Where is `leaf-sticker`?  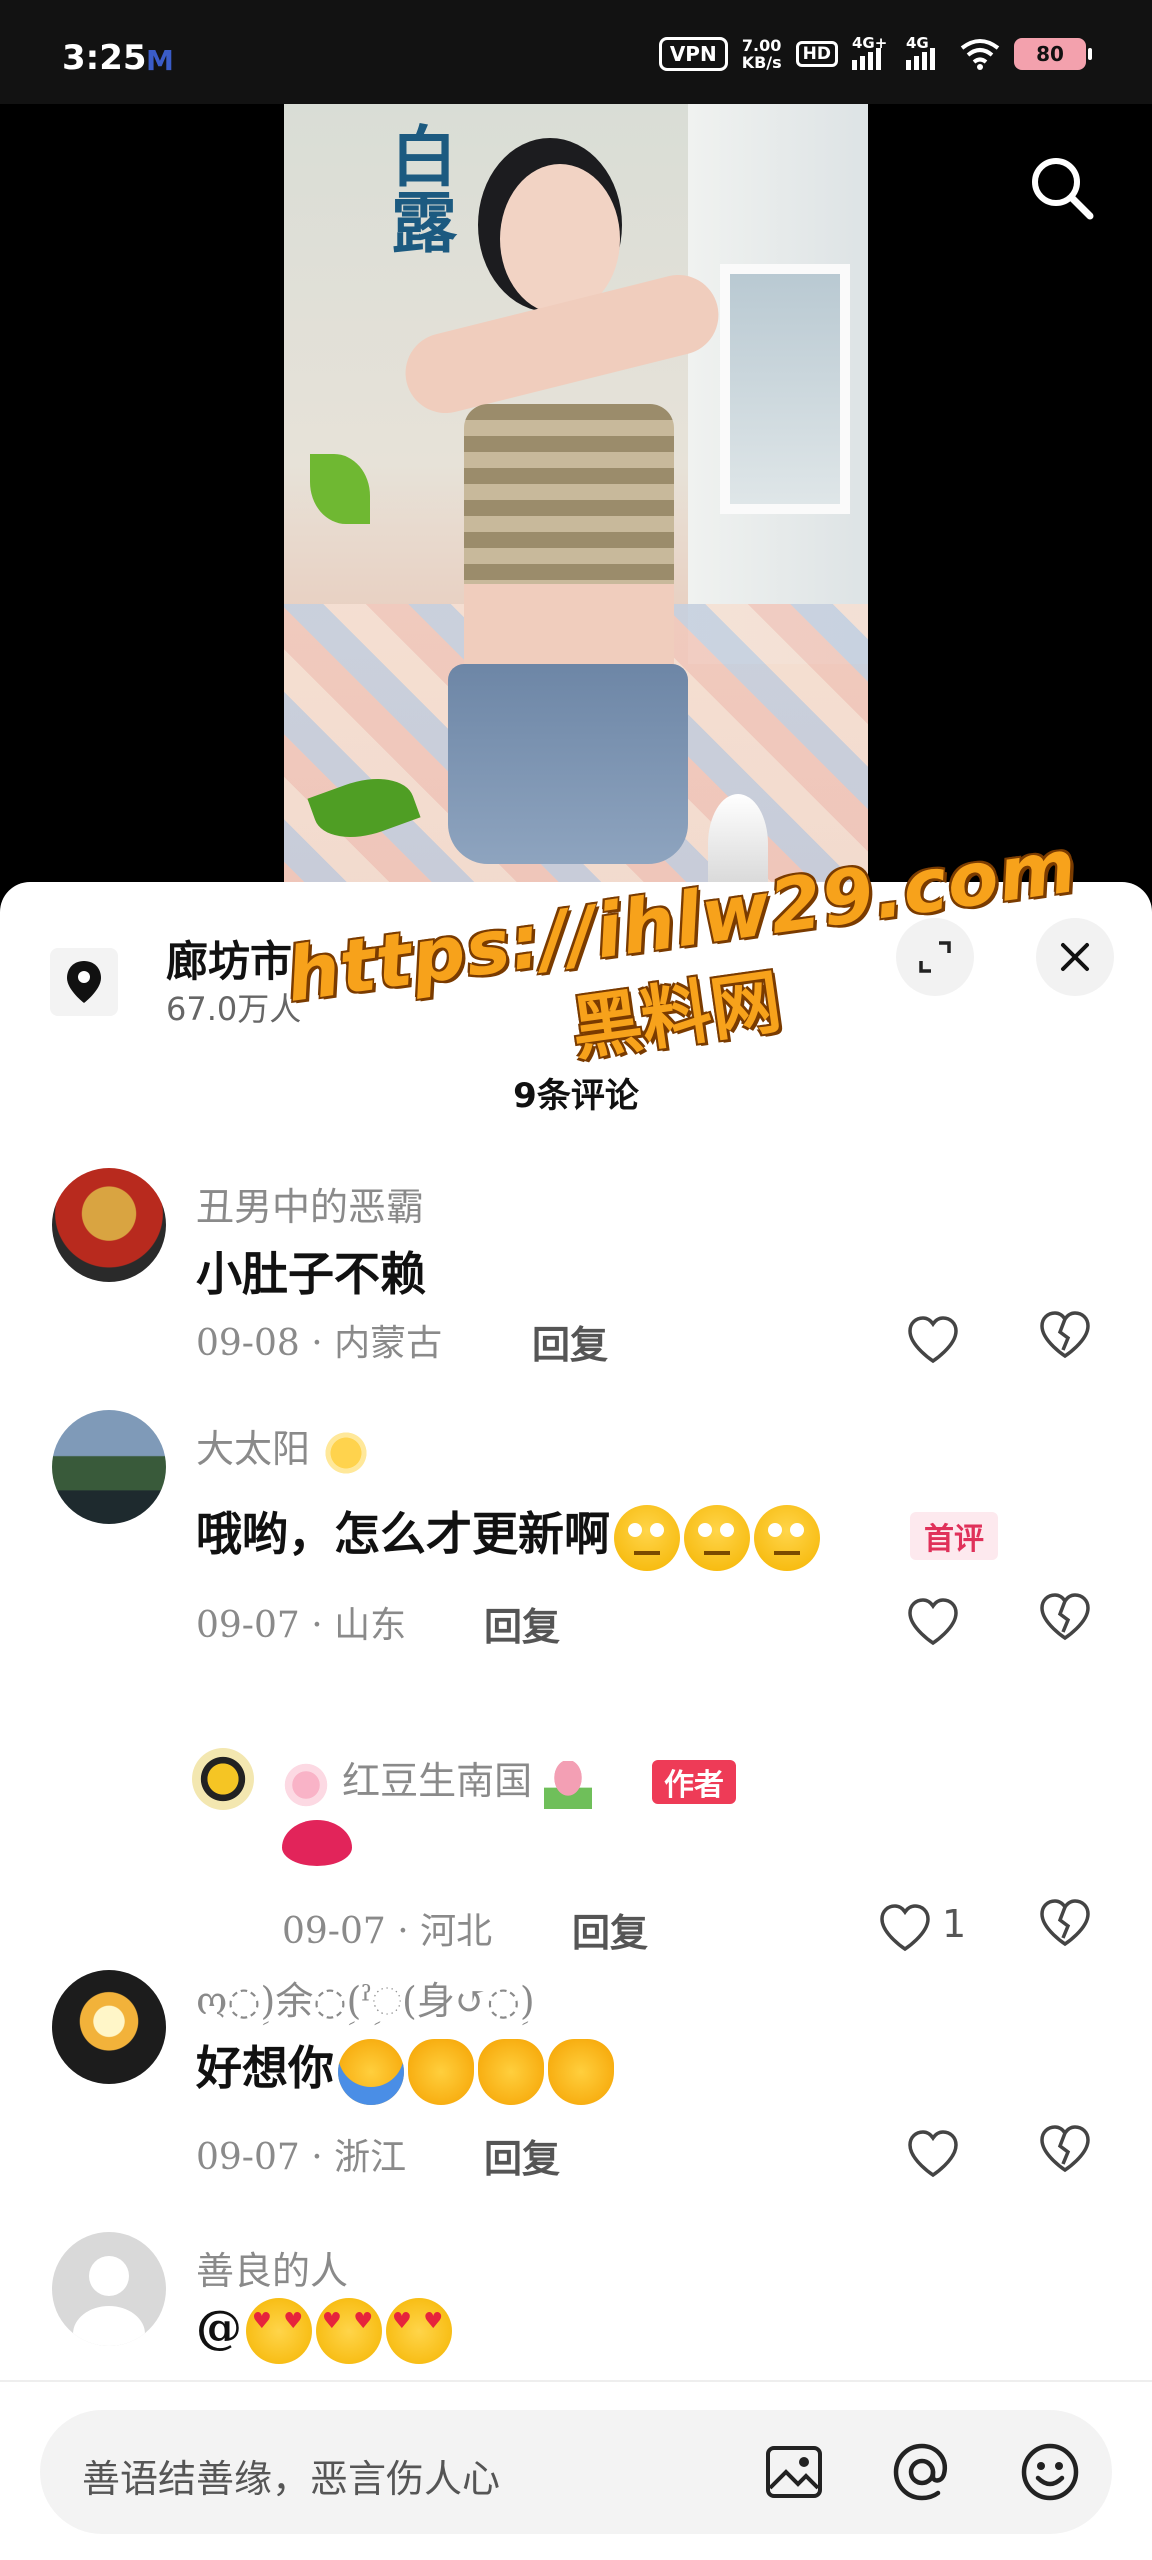
leaf-sticker is located at coordinates (340, 489).